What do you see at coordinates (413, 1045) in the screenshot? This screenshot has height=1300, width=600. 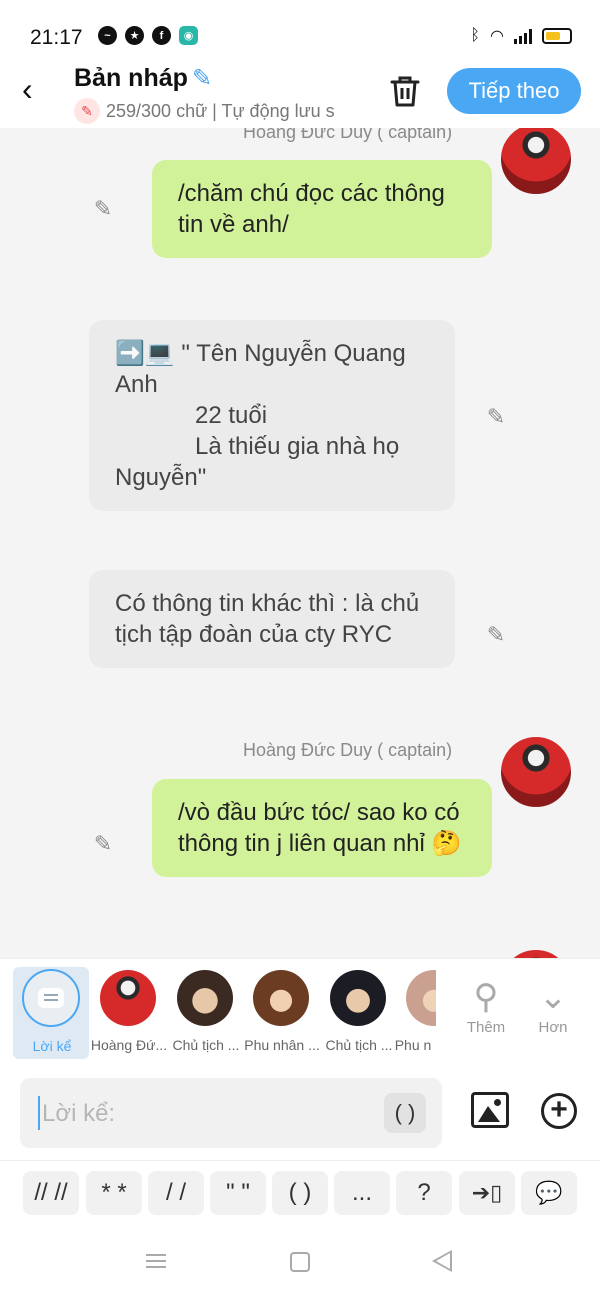 I see `character-label: Phu n` at bounding box center [413, 1045].